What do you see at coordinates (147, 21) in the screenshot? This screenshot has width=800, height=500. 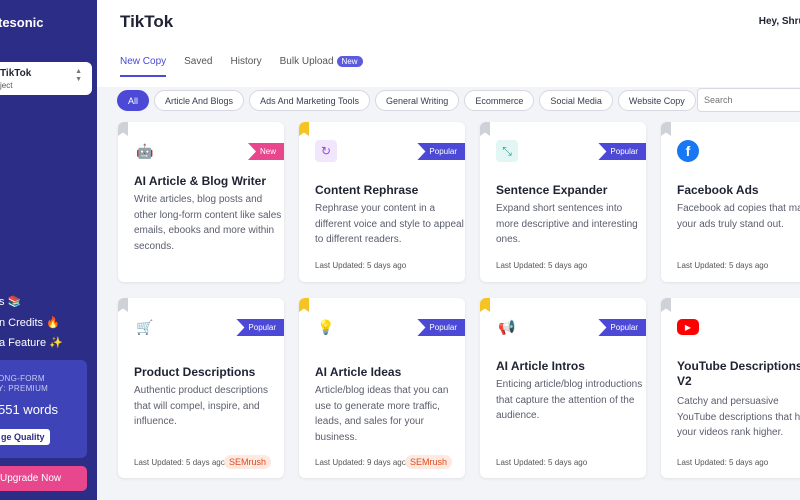 I see `page-title: TikTok` at bounding box center [147, 21].